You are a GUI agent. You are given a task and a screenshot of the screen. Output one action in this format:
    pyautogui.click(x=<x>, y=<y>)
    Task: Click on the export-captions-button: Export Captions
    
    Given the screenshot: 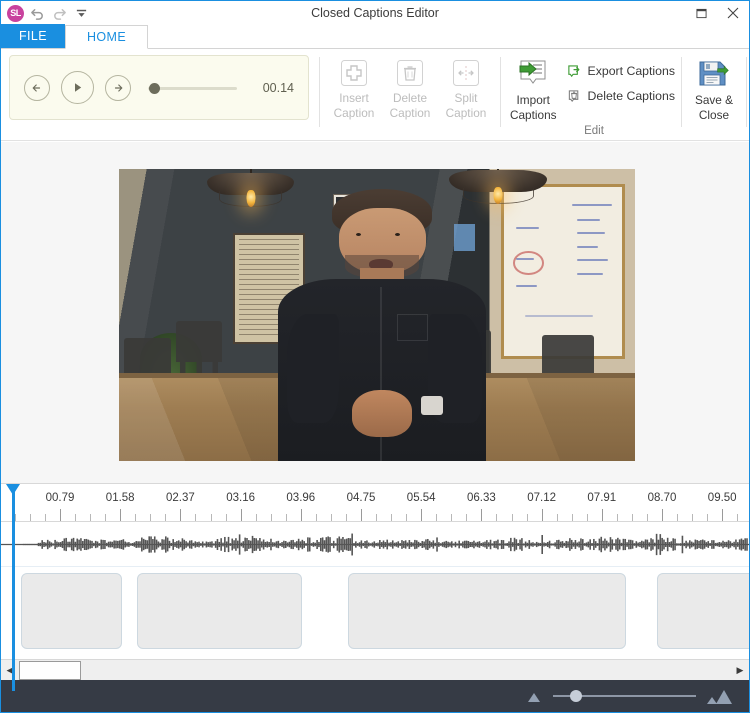 What is the action you would take?
    pyautogui.click(x=621, y=71)
    